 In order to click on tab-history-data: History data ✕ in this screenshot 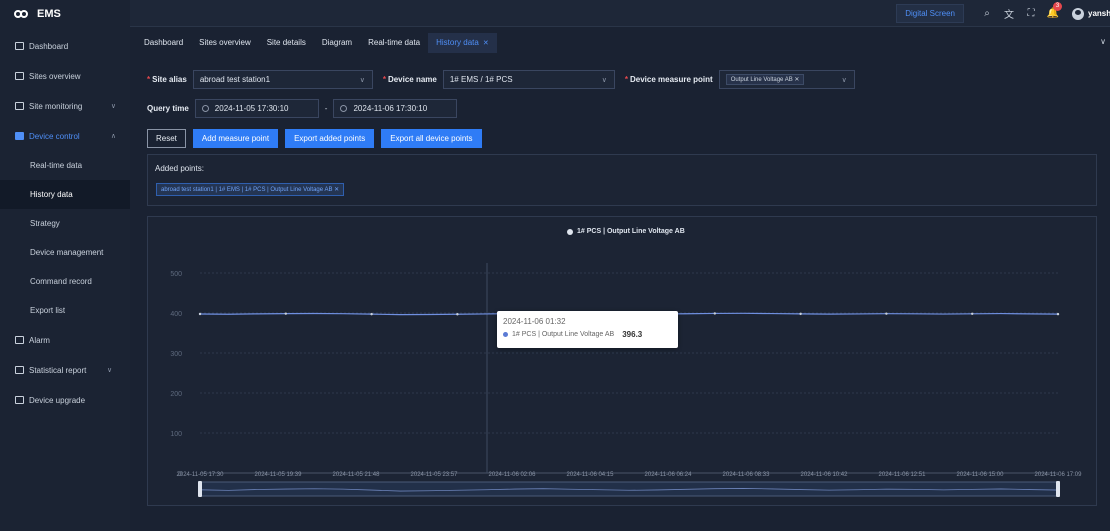, I will do `click(462, 43)`.